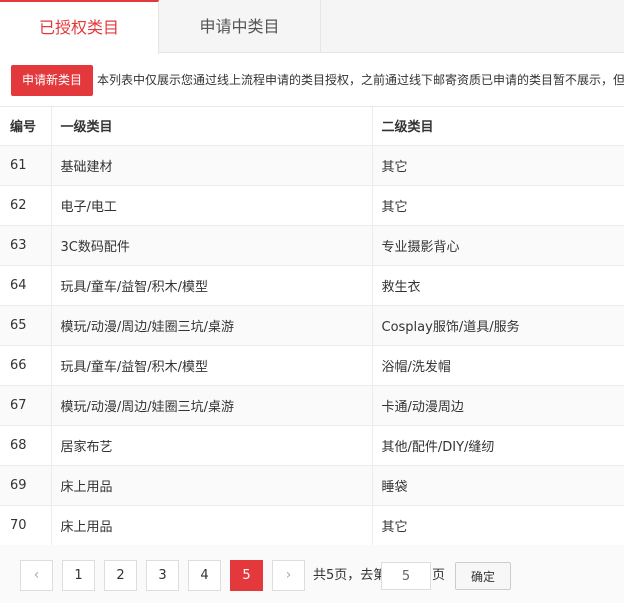 The height and width of the screenshot is (603, 624). I want to click on table-row: 69 床上用品 睡袋, so click(312, 485).